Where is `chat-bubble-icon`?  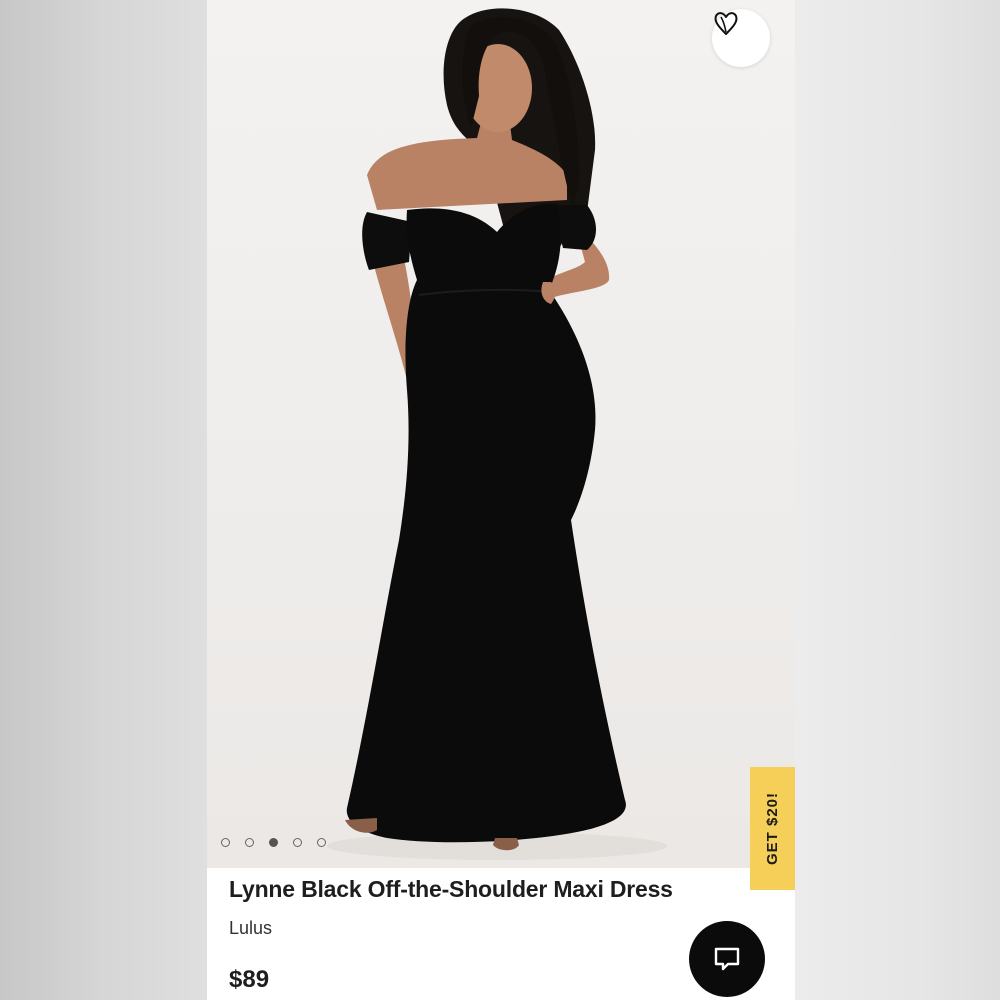
chat-bubble-icon is located at coordinates (727, 959).